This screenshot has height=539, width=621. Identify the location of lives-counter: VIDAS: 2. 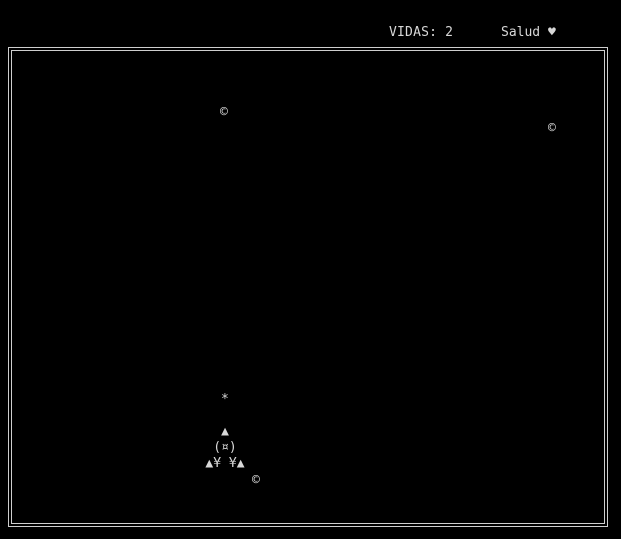
(421, 32).